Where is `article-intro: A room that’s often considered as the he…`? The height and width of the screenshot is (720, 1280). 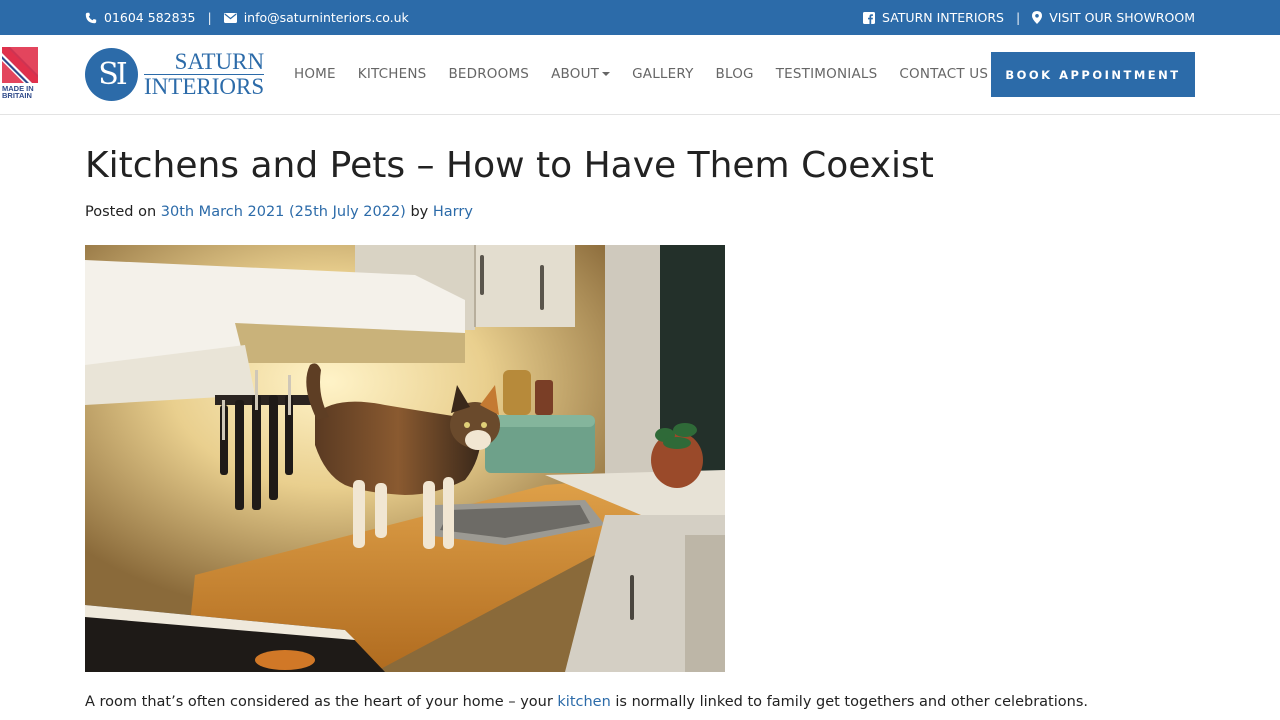 article-intro: A room that’s often considered as the he… is located at coordinates (586, 702).